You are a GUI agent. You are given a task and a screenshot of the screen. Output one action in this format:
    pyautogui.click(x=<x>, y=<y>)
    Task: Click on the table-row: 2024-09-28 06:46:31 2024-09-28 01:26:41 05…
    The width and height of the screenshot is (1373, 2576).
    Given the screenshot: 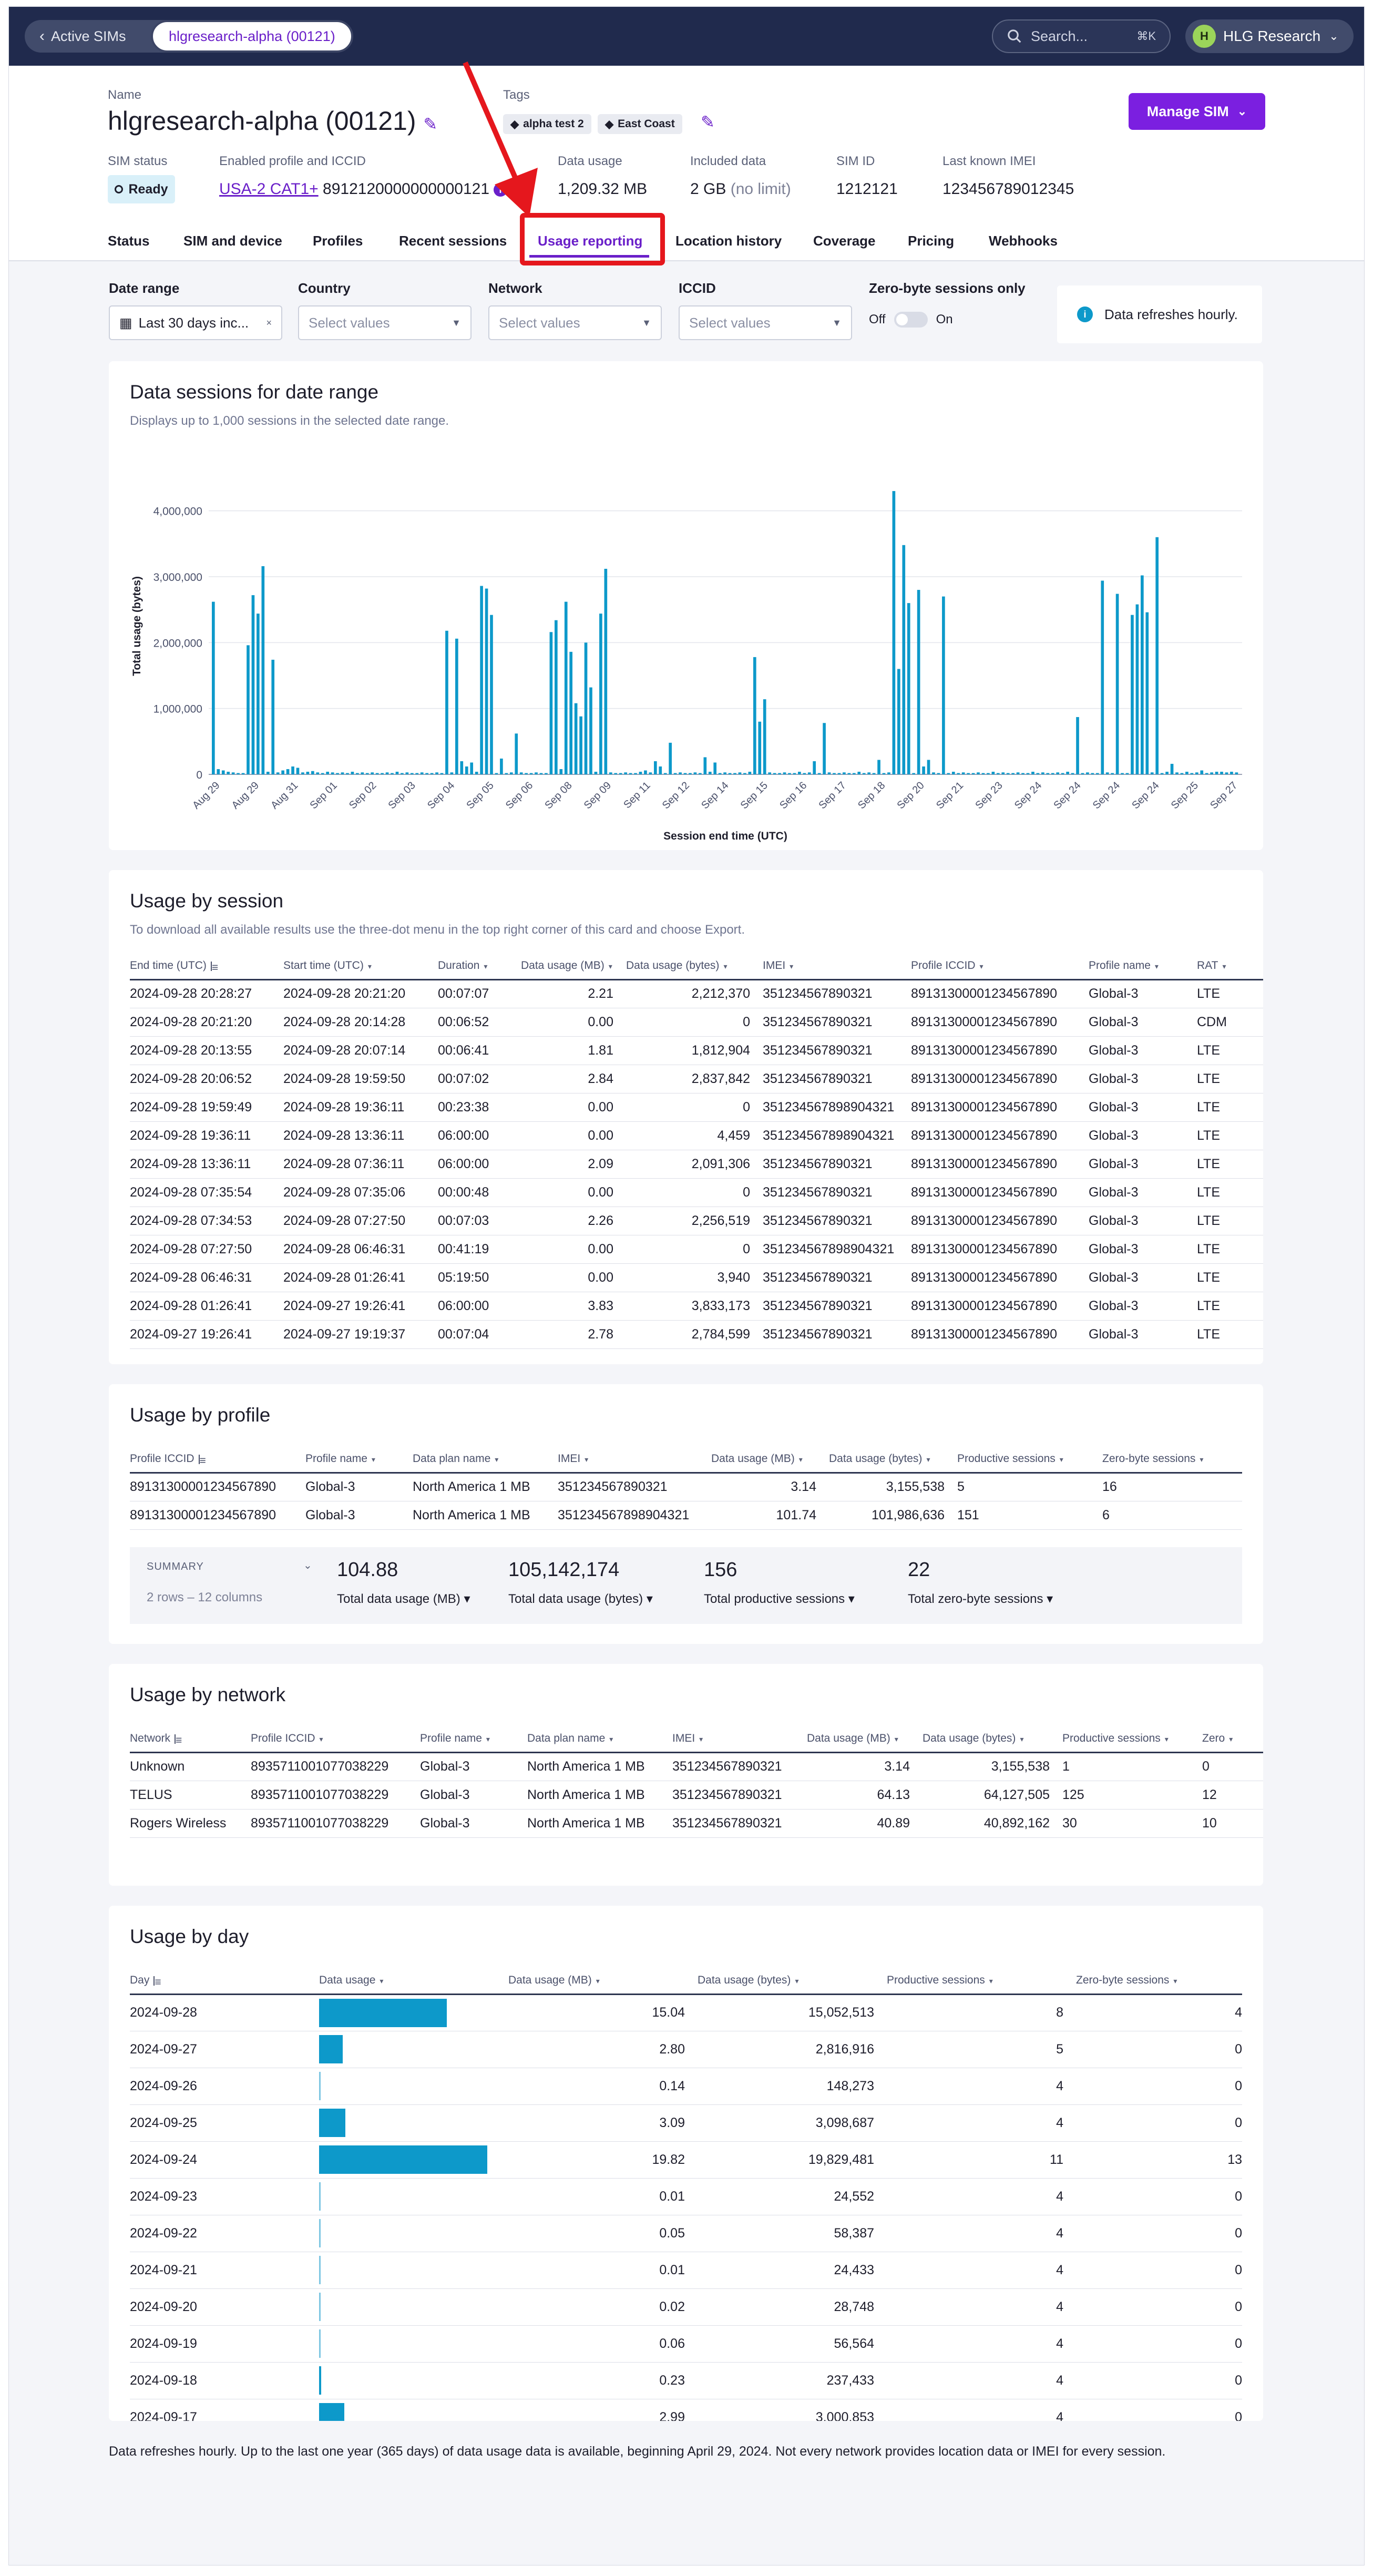 What is the action you would take?
    pyautogui.click(x=696, y=1277)
    